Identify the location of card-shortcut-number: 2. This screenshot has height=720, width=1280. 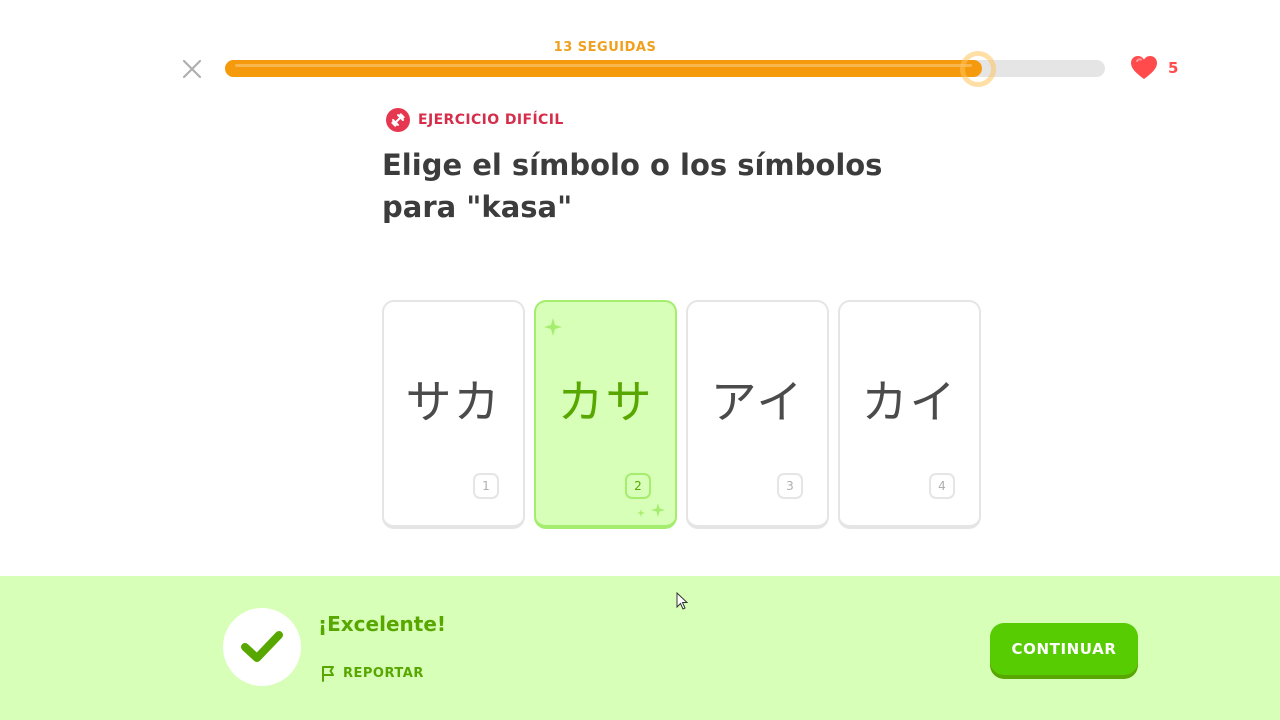
(638, 486).